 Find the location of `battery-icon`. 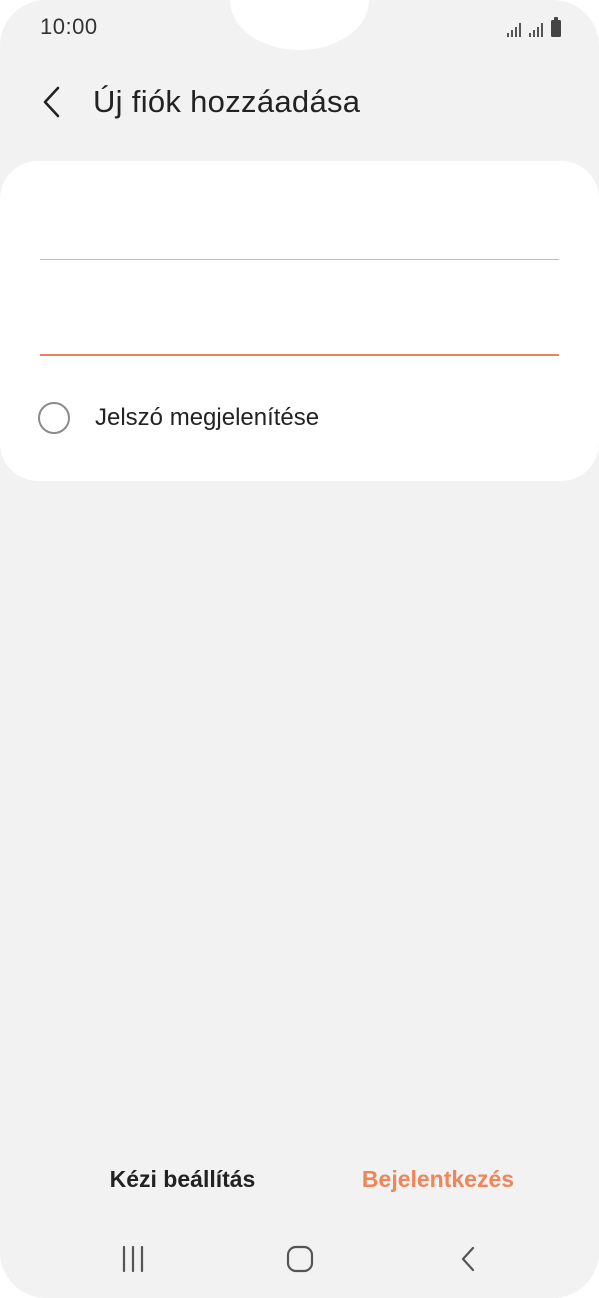

battery-icon is located at coordinates (556, 27).